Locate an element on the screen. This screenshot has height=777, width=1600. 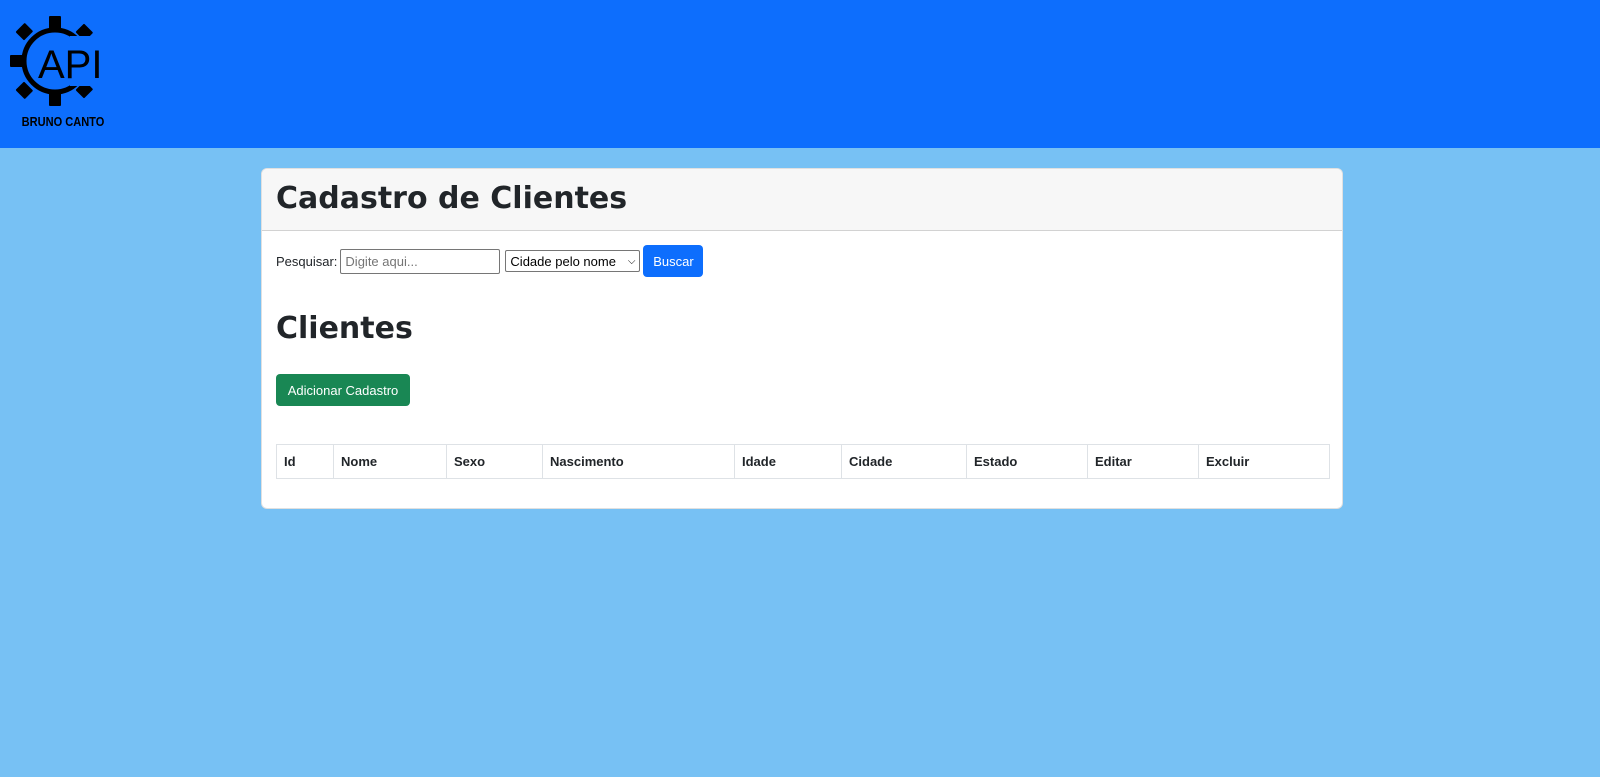
search-filter-select: Cidade pelo nome ⌵ is located at coordinates (573, 261).